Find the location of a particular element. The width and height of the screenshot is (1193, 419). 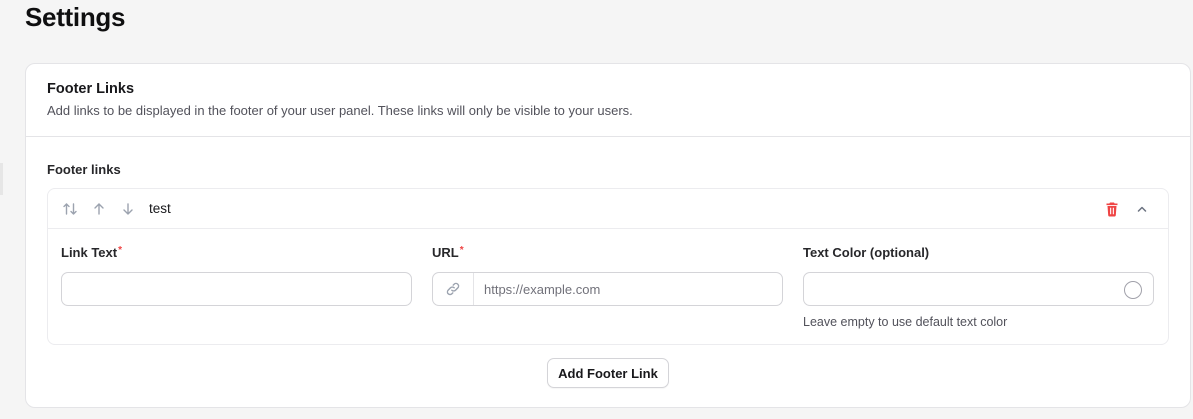

repeater-item-label: test is located at coordinates (160, 208).